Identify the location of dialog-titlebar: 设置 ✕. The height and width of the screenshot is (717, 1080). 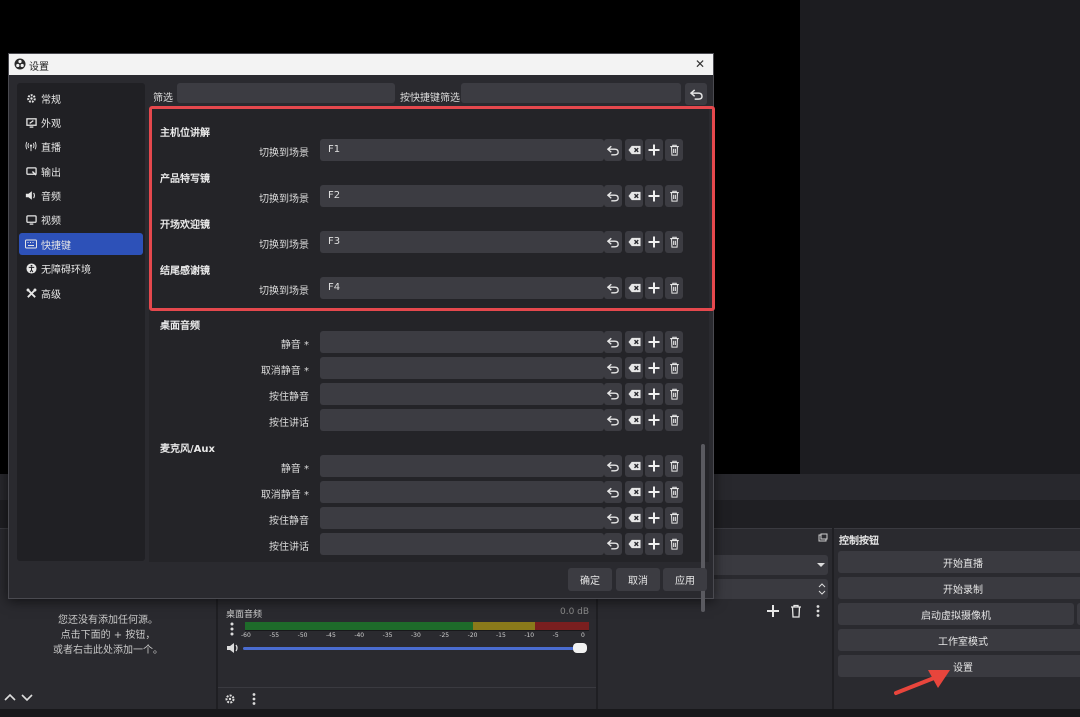
(361, 64).